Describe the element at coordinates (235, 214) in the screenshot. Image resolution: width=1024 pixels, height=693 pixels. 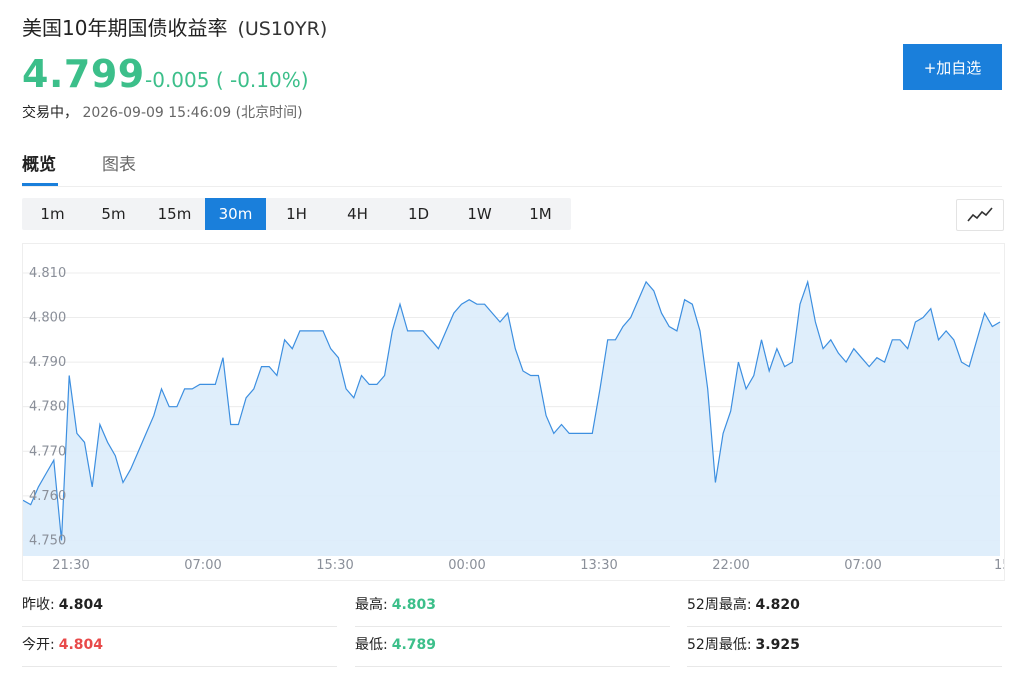
I see `interval-30m-button: 30m` at that location.